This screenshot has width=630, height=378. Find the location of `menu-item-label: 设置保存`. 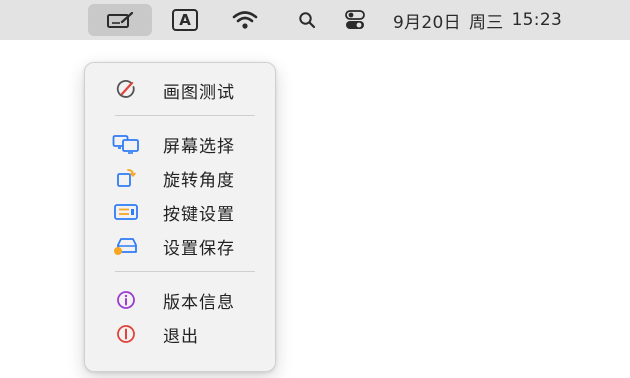

menu-item-label: 设置保存 is located at coordinates (199, 248).